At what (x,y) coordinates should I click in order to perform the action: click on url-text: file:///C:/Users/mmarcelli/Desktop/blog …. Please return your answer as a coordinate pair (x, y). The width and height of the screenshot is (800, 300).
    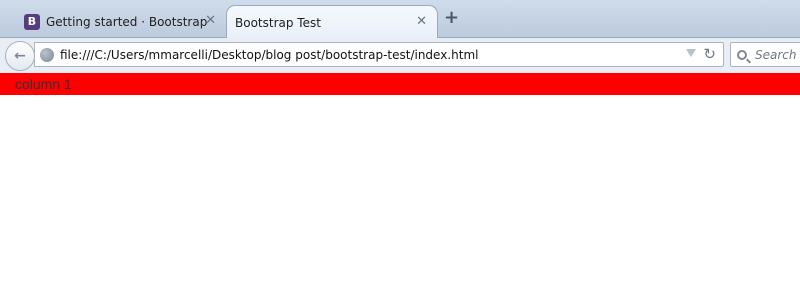
    Looking at the image, I should click on (269, 55).